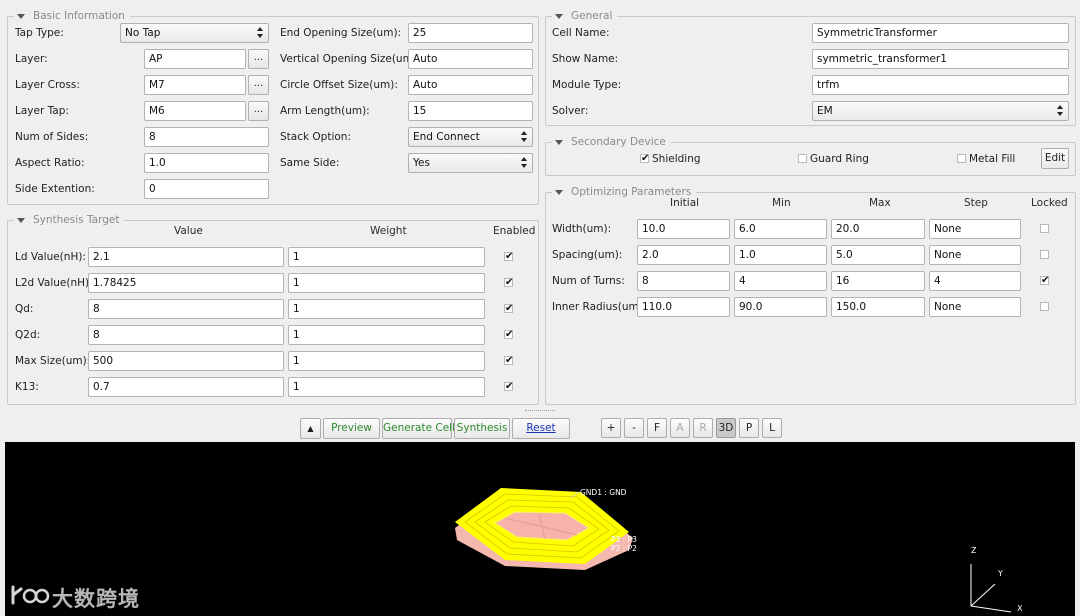 The height and width of the screenshot is (616, 1080). What do you see at coordinates (726, 428) in the screenshot?
I see `view-3d-button: 3D` at bounding box center [726, 428].